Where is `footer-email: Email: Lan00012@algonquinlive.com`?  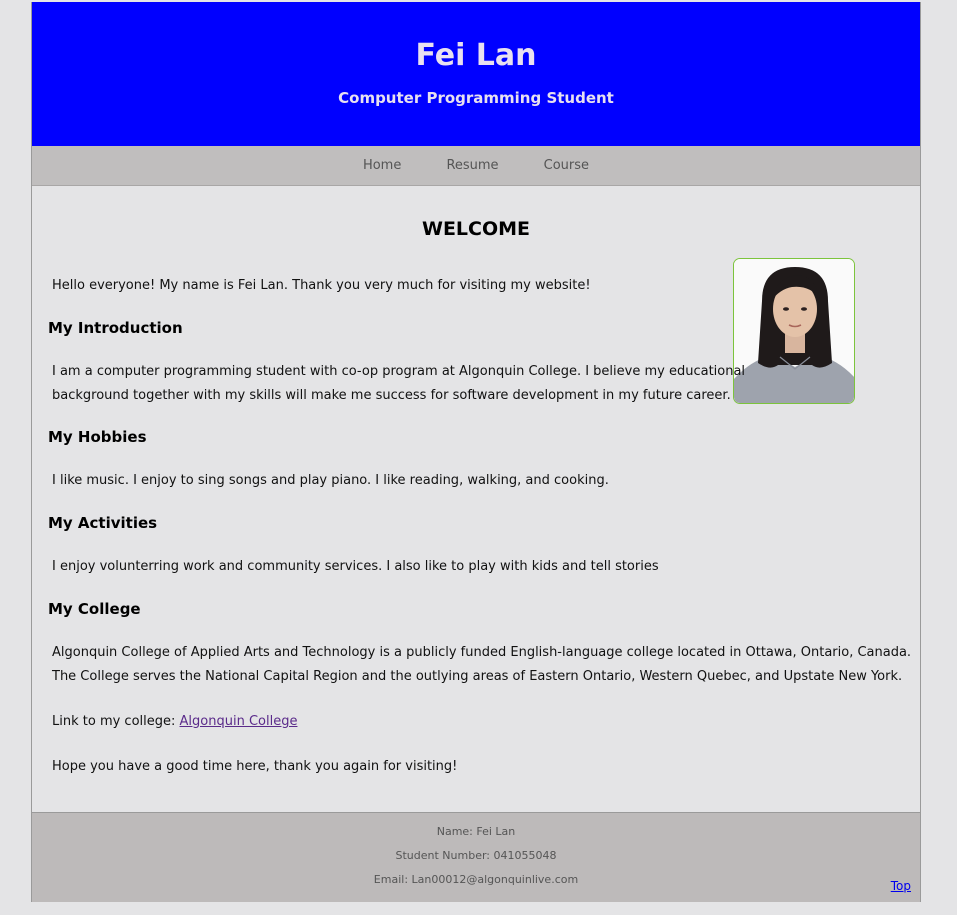
footer-email: Email: Lan00012@algonquinlive.com is located at coordinates (476, 879).